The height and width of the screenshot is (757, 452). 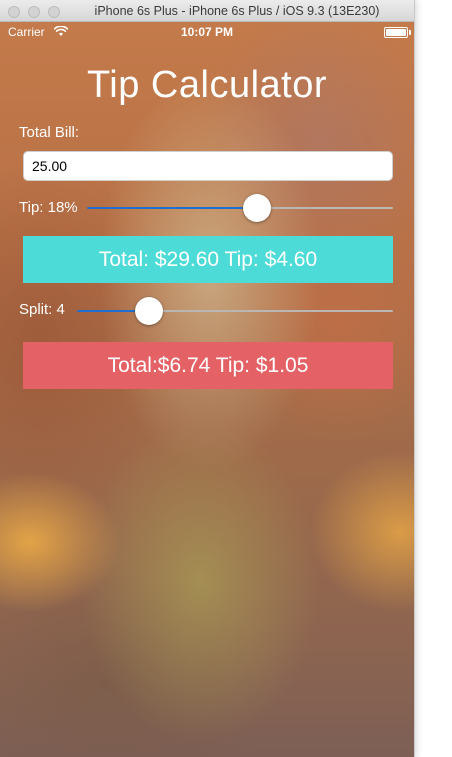 What do you see at coordinates (42, 309) in the screenshot?
I see `split-count-label: Split: 4` at bounding box center [42, 309].